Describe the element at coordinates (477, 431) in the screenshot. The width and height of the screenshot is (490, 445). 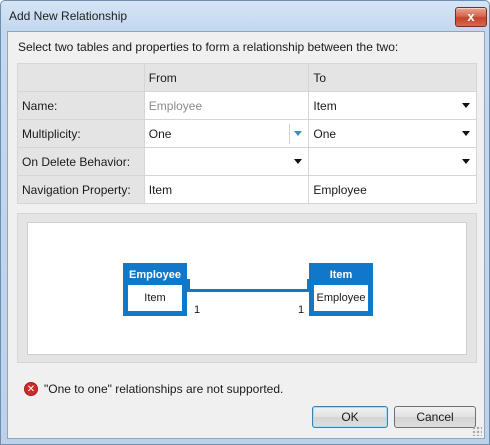
I see `resize-grip-icon` at that location.